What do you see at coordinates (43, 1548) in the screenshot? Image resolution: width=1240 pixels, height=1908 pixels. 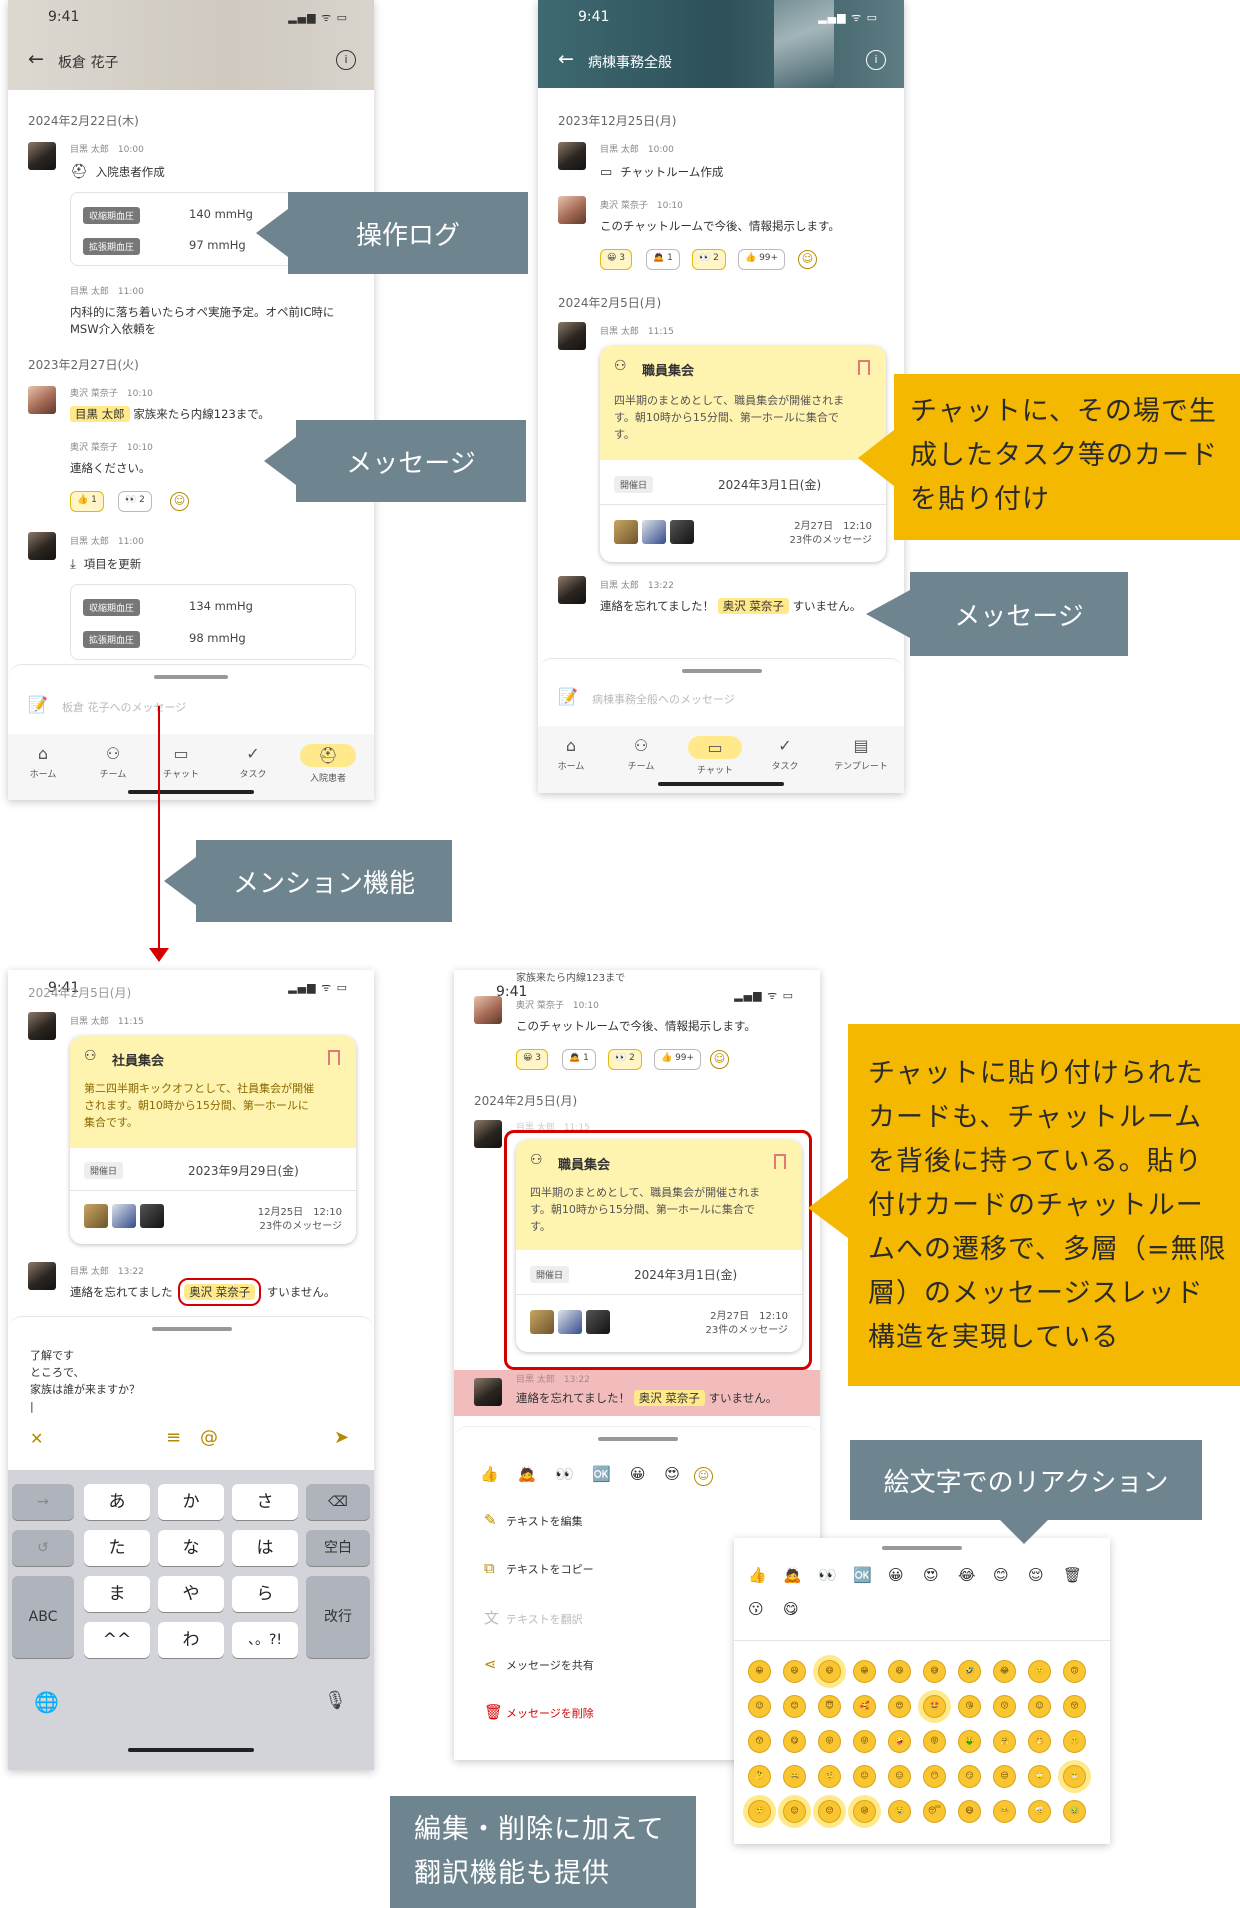 I see `key: ↺` at bounding box center [43, 1548].